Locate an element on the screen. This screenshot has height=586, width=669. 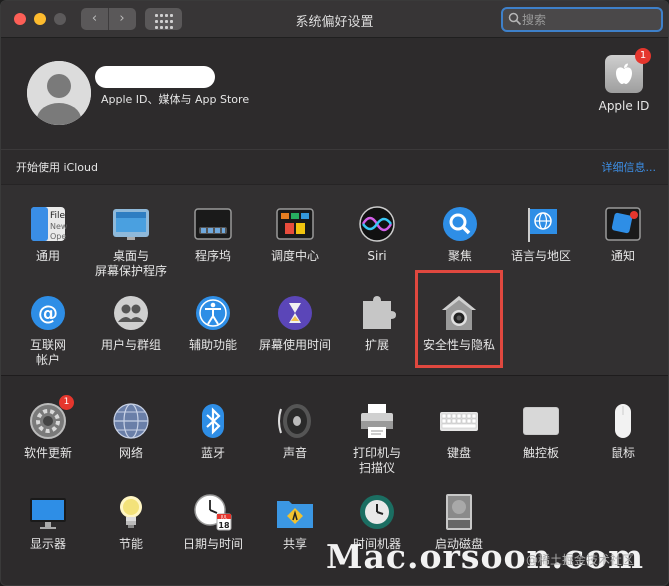
pref-general: File New Ope 通用 is located at coordinates (48, 234).